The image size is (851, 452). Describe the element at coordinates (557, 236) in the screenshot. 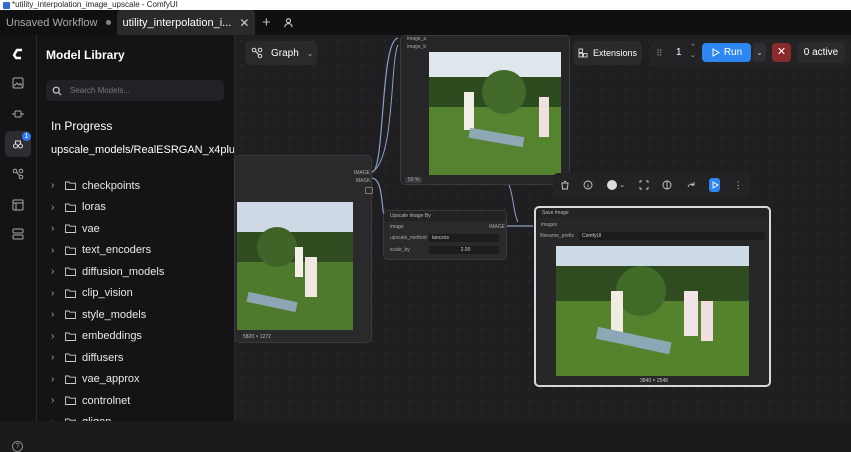

I see `filename-prefix-label: filename_prefix` at that location.